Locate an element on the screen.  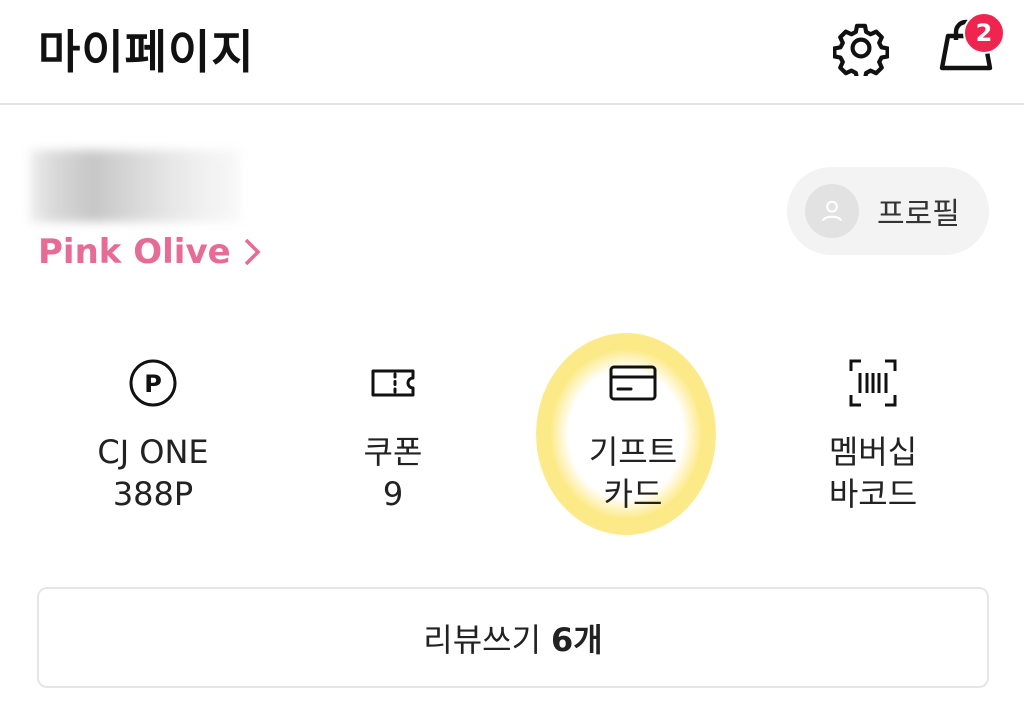
gift-card-icon is located at coordinates (633, 383).